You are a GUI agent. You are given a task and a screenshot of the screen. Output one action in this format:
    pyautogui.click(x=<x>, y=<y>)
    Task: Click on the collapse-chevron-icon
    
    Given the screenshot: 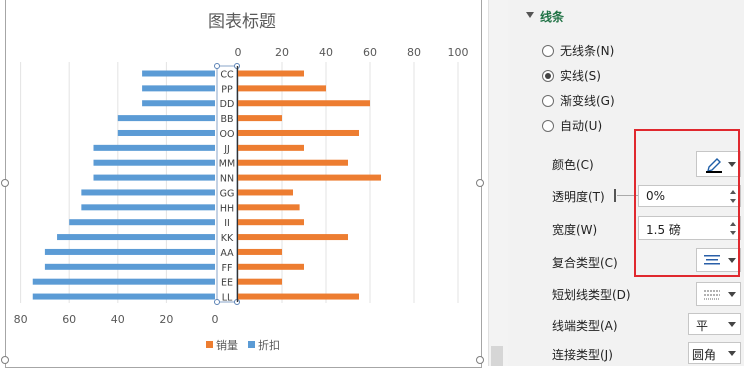 What is the action you would take?
    pyautogui.click(x=530, y=15)
    